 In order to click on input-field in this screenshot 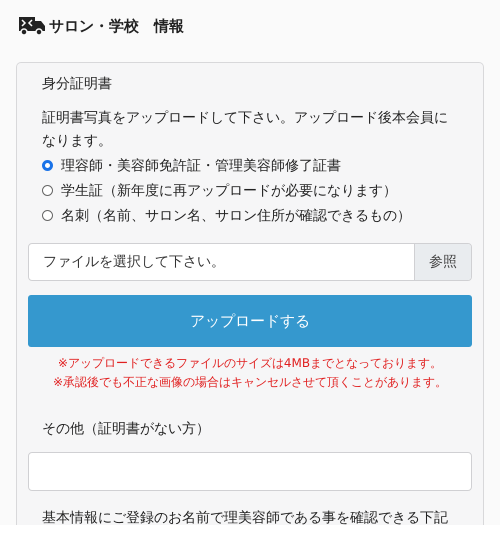, I will do `click(250, 471)`.